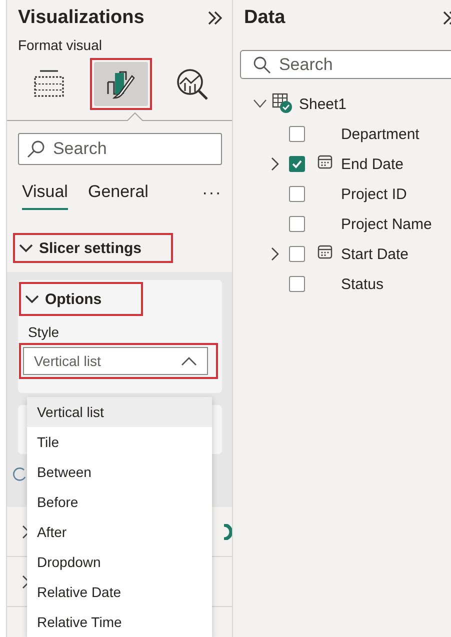  What do you see at coordinates (372, 164) in the screenshot?
I see `field-name: End Date` at bounding box center [372, 164].